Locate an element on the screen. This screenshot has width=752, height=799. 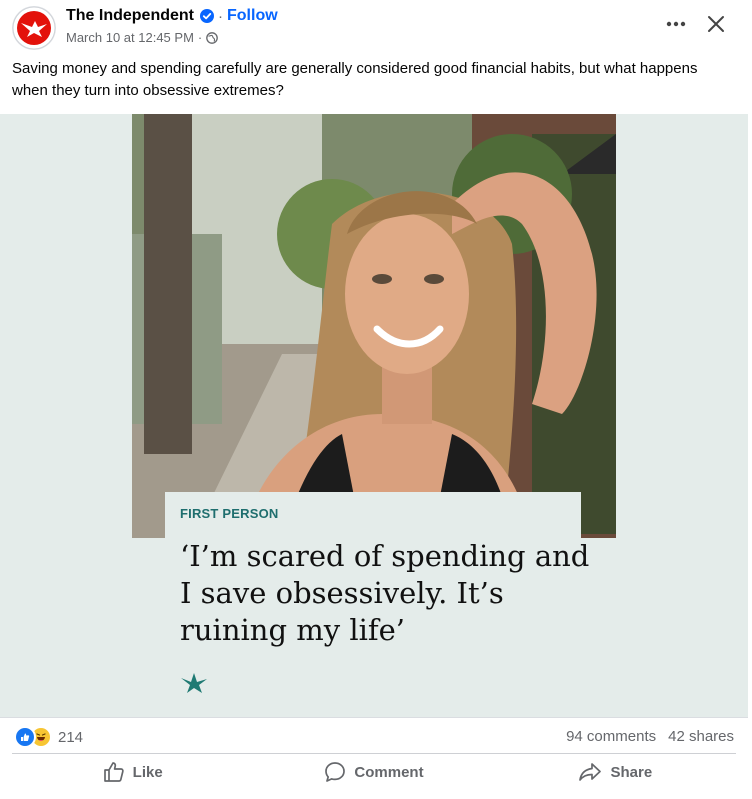
page-avatar is located at coordinates (34, 28).